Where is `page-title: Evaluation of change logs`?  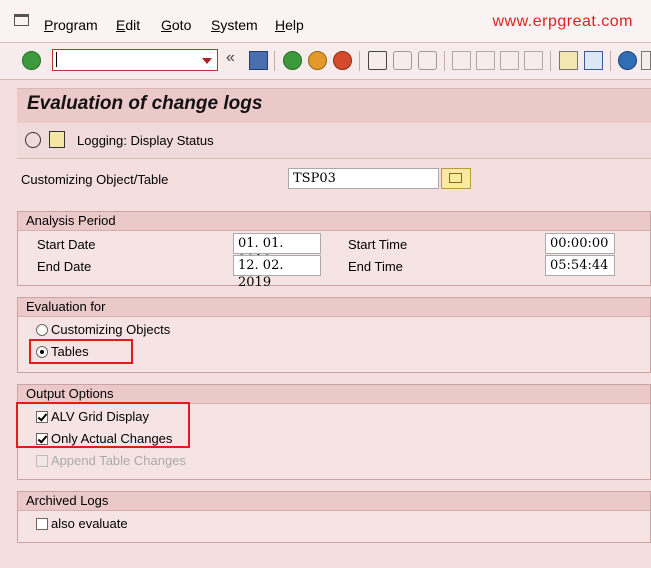 page-title: Evaluation of change logs is located at coordinates (145, 103).